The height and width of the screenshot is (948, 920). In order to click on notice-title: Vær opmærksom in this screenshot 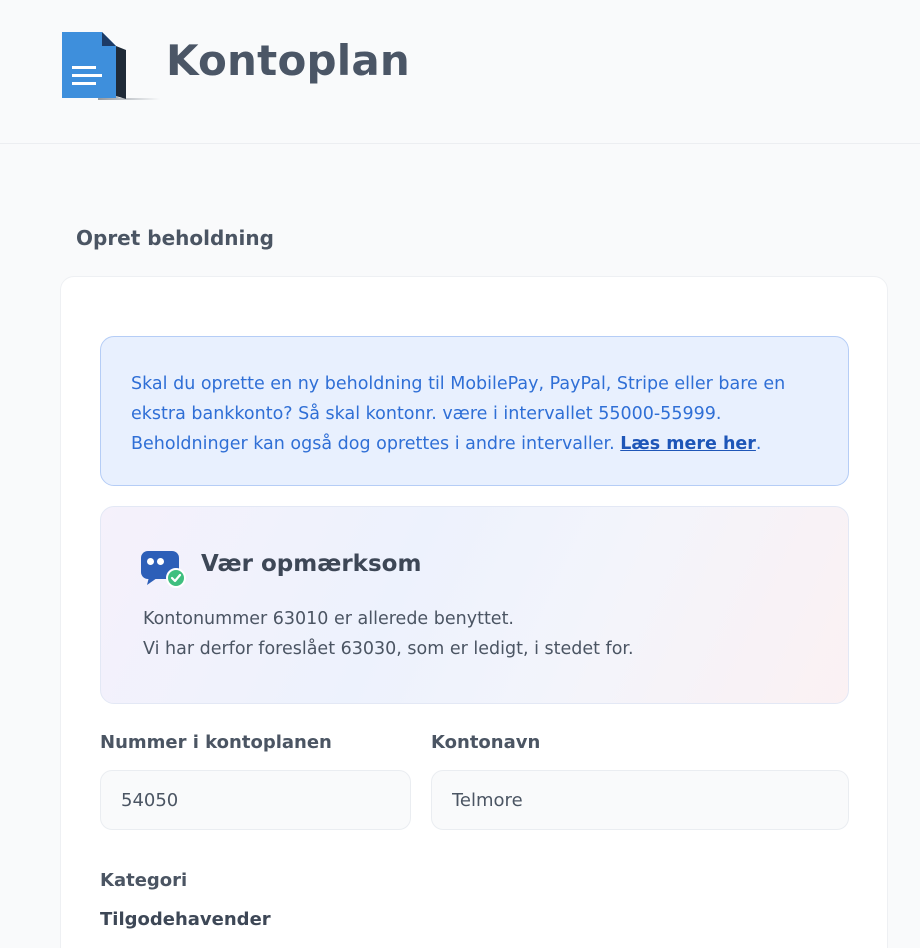, I will do `click(311, 564)`.